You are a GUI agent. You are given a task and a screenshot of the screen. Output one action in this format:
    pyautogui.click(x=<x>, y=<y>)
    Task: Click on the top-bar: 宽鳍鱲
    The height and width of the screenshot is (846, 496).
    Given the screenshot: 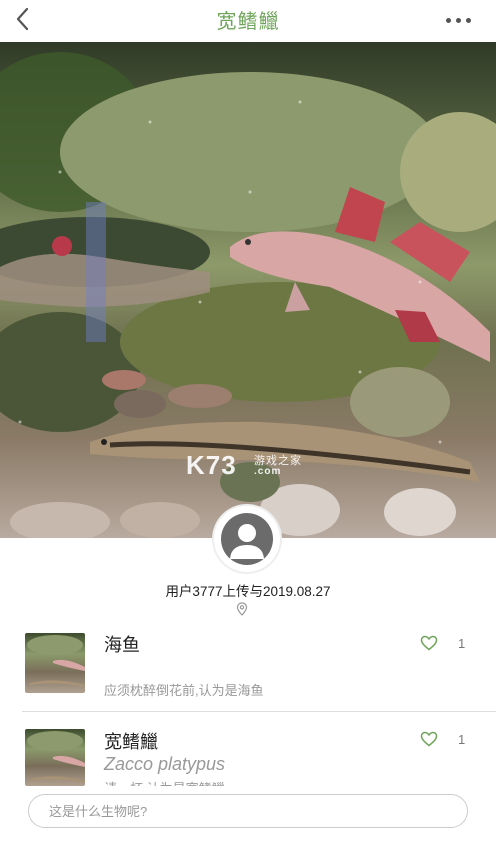 What is the action you would take?
    pyautogui.click(x=248, y=20)
    